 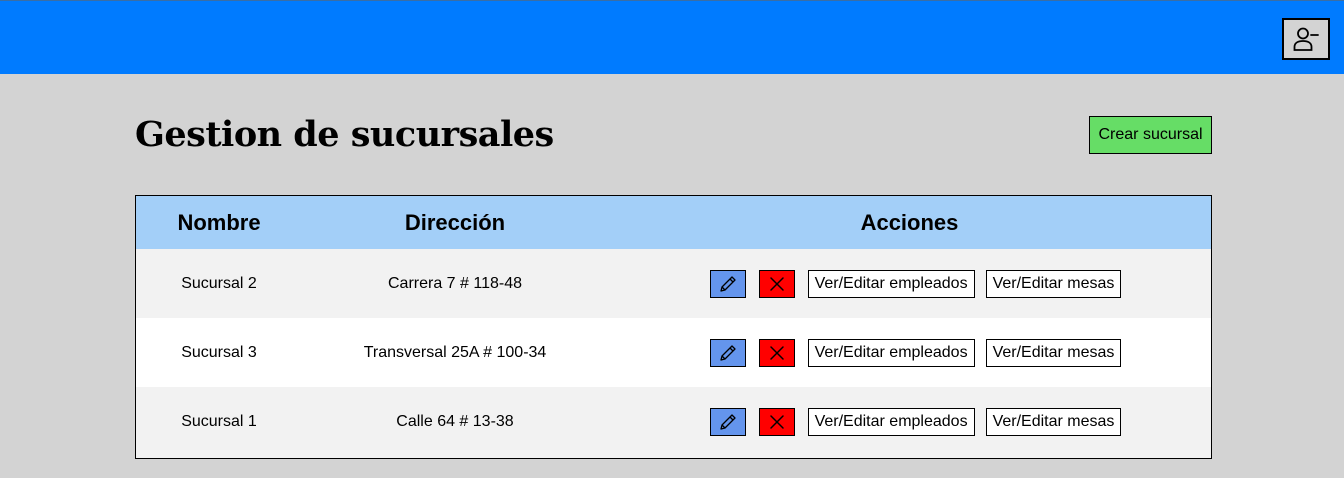 What do you see at coordinates (219, 421) in the screenshot?
I see `branch-name: Sucursal 1` at bounding box center [219, 421].